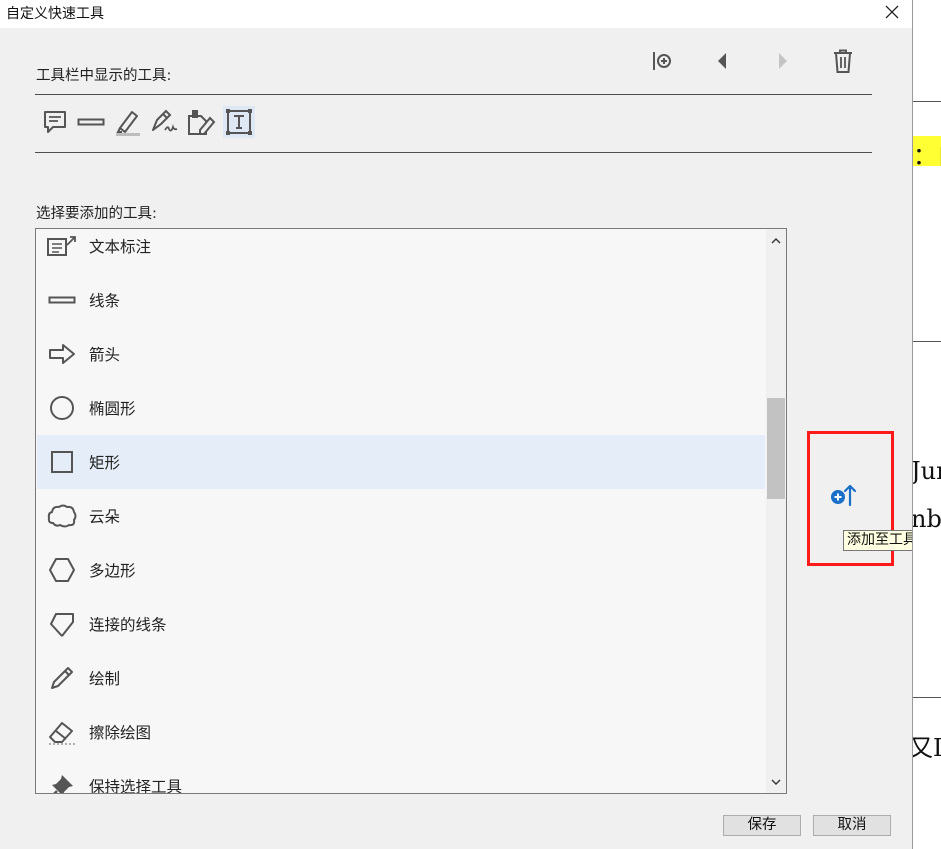 The width and height of the screenshot is (941, 849). Describe the element at coordinates (62, 570) in the screenshot. I see `polygon-icon` at that location.